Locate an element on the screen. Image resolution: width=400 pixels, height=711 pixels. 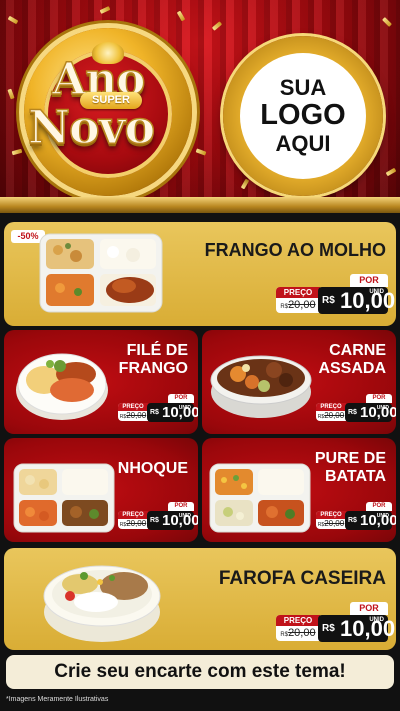
logo-text-line1: SUA is located at coordinates (303, 87).